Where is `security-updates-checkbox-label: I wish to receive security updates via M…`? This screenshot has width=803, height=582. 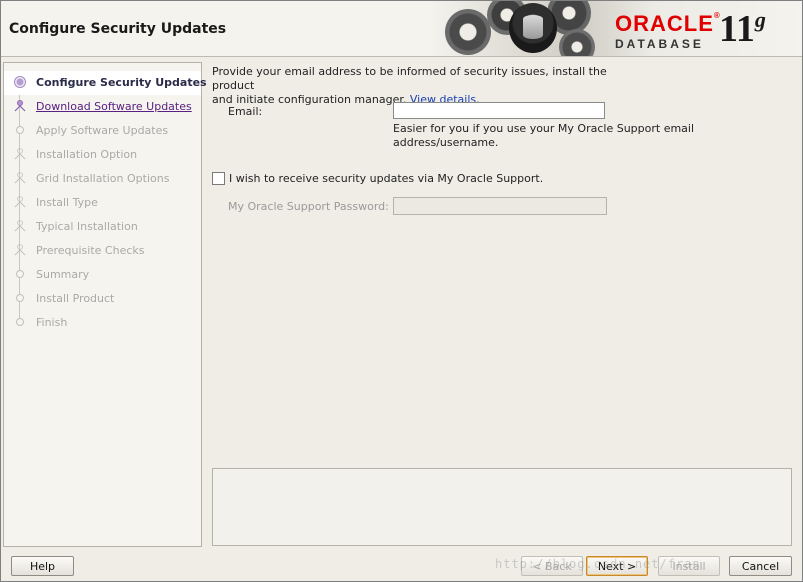 security-updates-checkbox-label: I wish to receive security updates via M… is located at coordinates (386, 178).